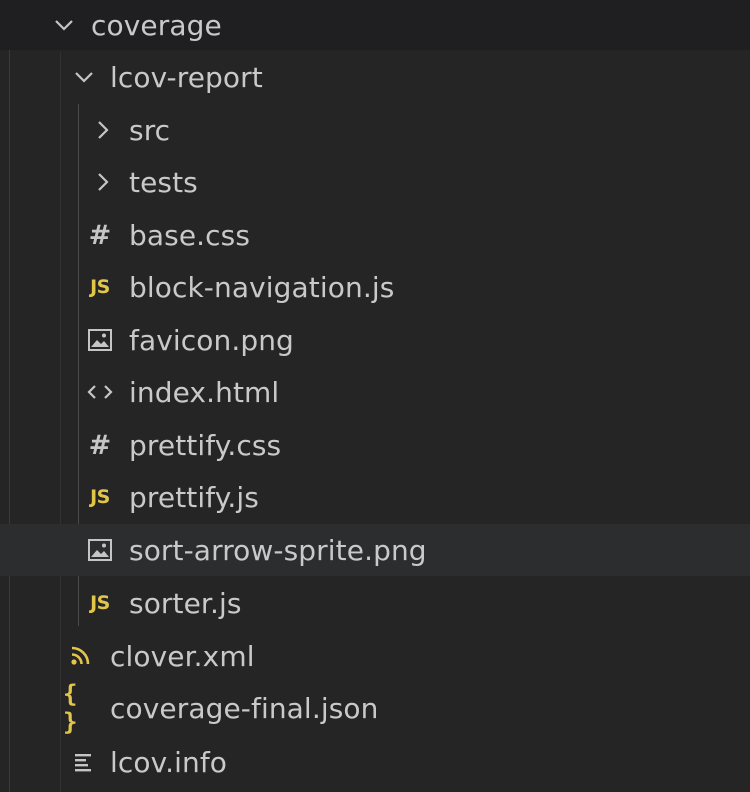 This screenshot has width=750, height=792. I want to click on file-label: clover.xml, so click(182, 656).